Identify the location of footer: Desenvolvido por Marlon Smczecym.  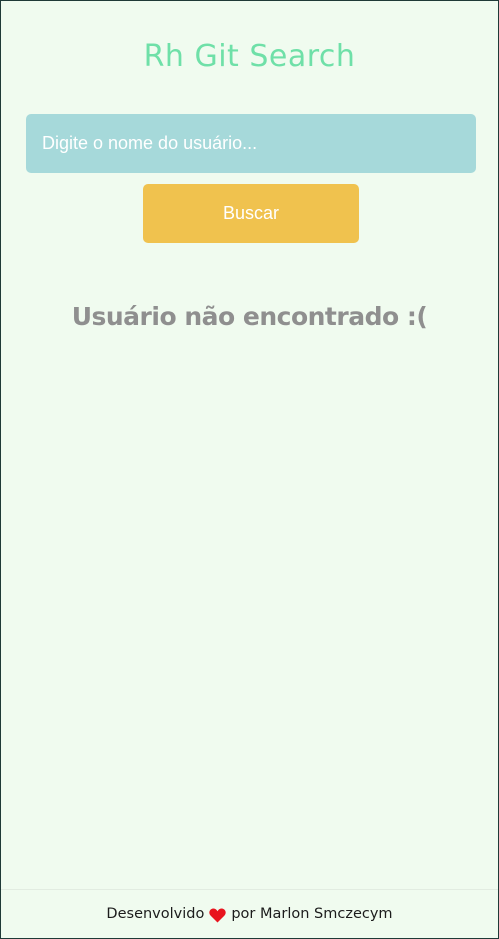
(249, 913).